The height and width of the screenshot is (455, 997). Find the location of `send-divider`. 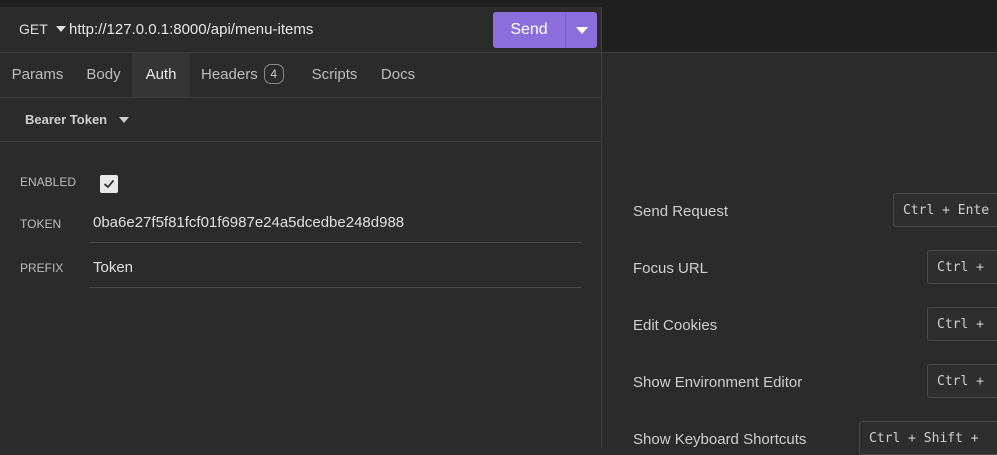

send-divider is located at coordinates (565, 30).